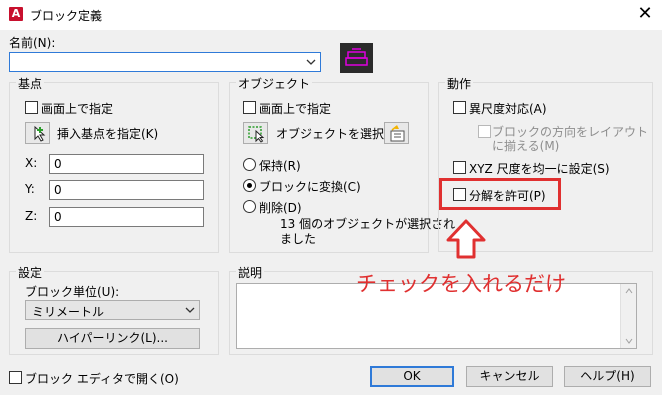 This screenshot has height=395, width=662. What do you see at coordinates (459, 167) in the screenshot?
I see `uniform-scale-checkbox` at bounding box center [459, 167].